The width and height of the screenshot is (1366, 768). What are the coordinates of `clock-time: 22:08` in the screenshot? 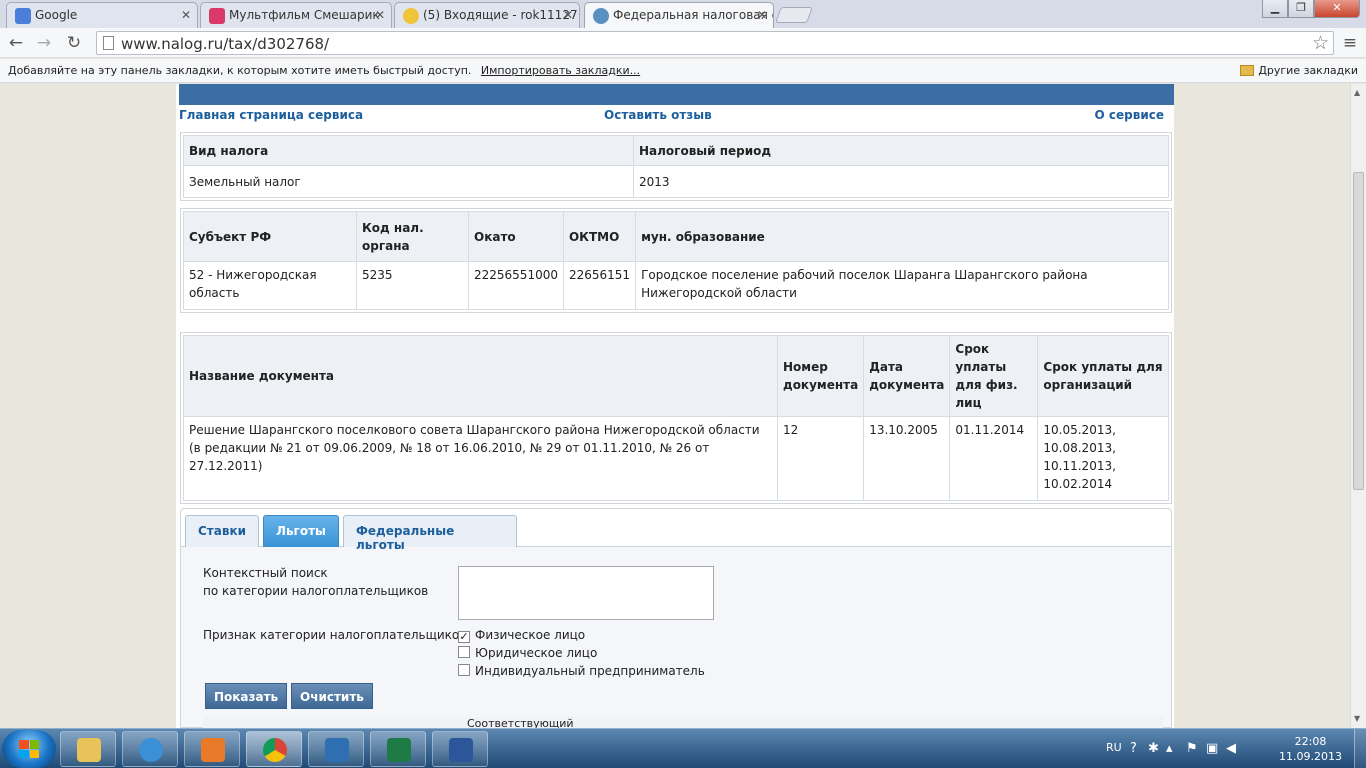 It's located at (1310, 741).